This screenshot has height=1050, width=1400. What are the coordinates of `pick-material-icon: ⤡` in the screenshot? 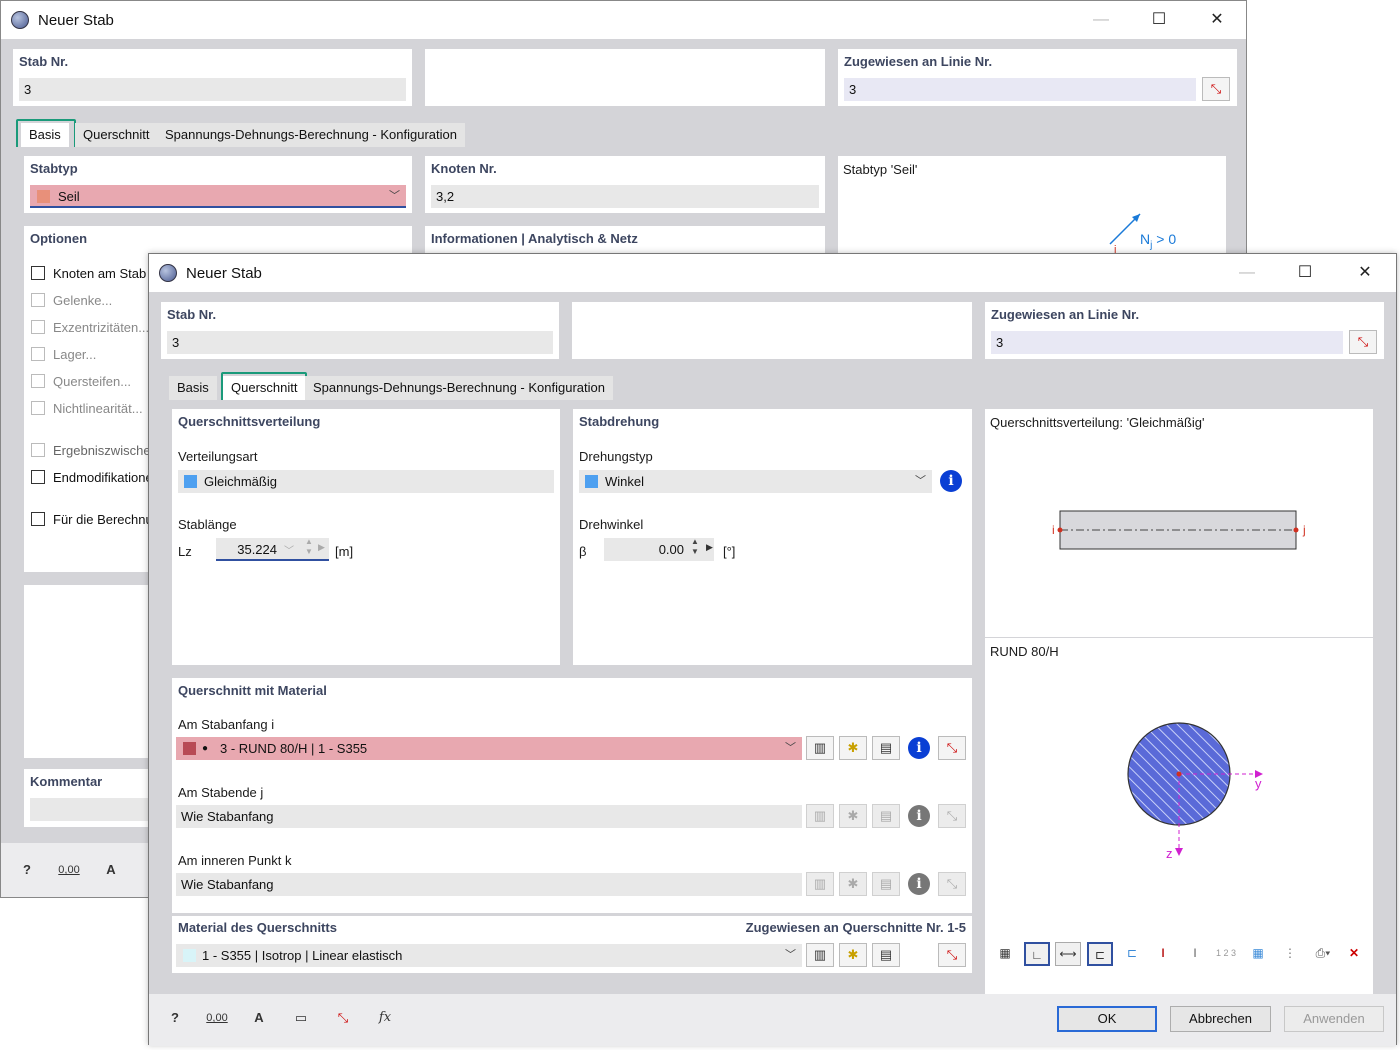 It's located at (952, 955).